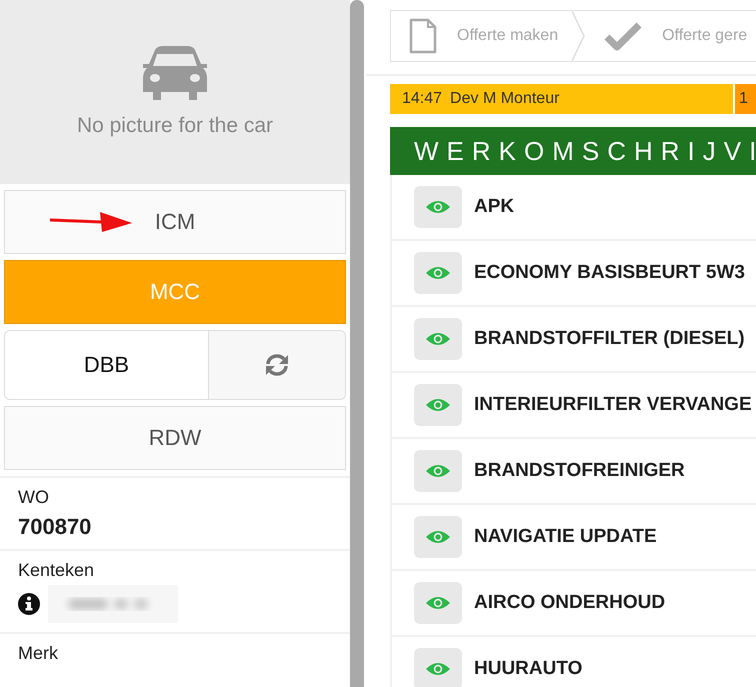 The height and width of the screenshot is (687, 756). What do you see at coordinates (613, 405) in the screenshot?
I see `work-item-title: INTERIEURFILTER VERVANGE` at bounding box center [613, 405].